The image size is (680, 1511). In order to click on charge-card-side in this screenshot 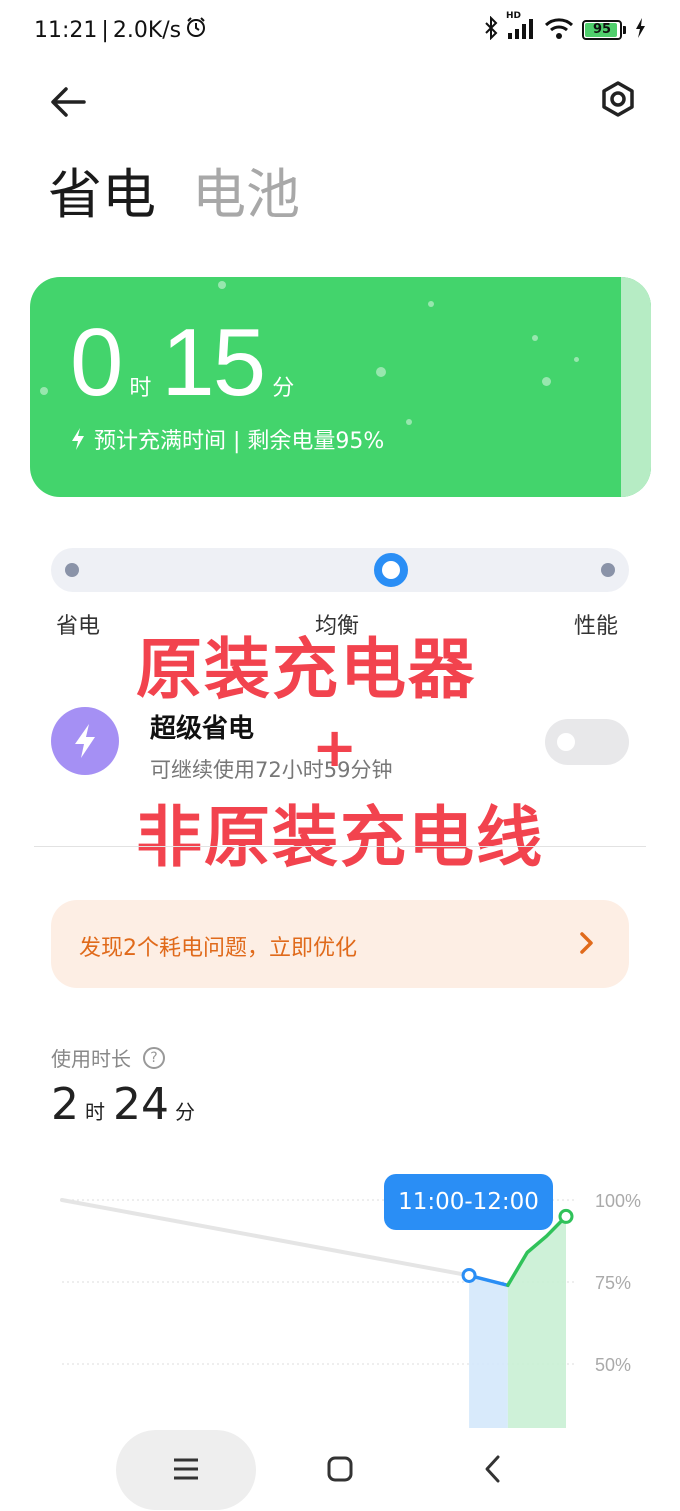, I will do `click(636, 387)`.